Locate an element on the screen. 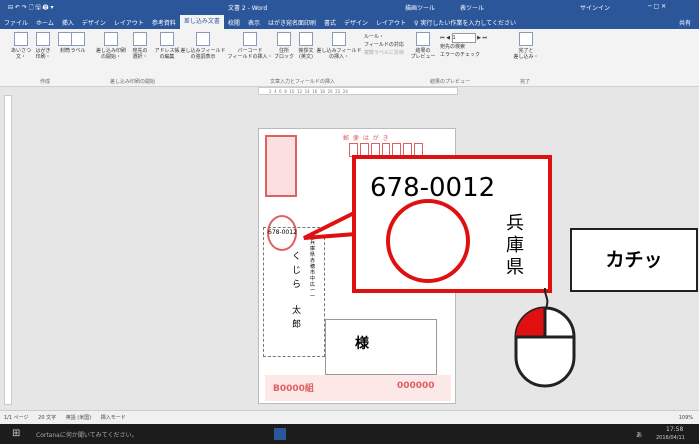  group-create: 作成 is located at coordinates (45, 82).